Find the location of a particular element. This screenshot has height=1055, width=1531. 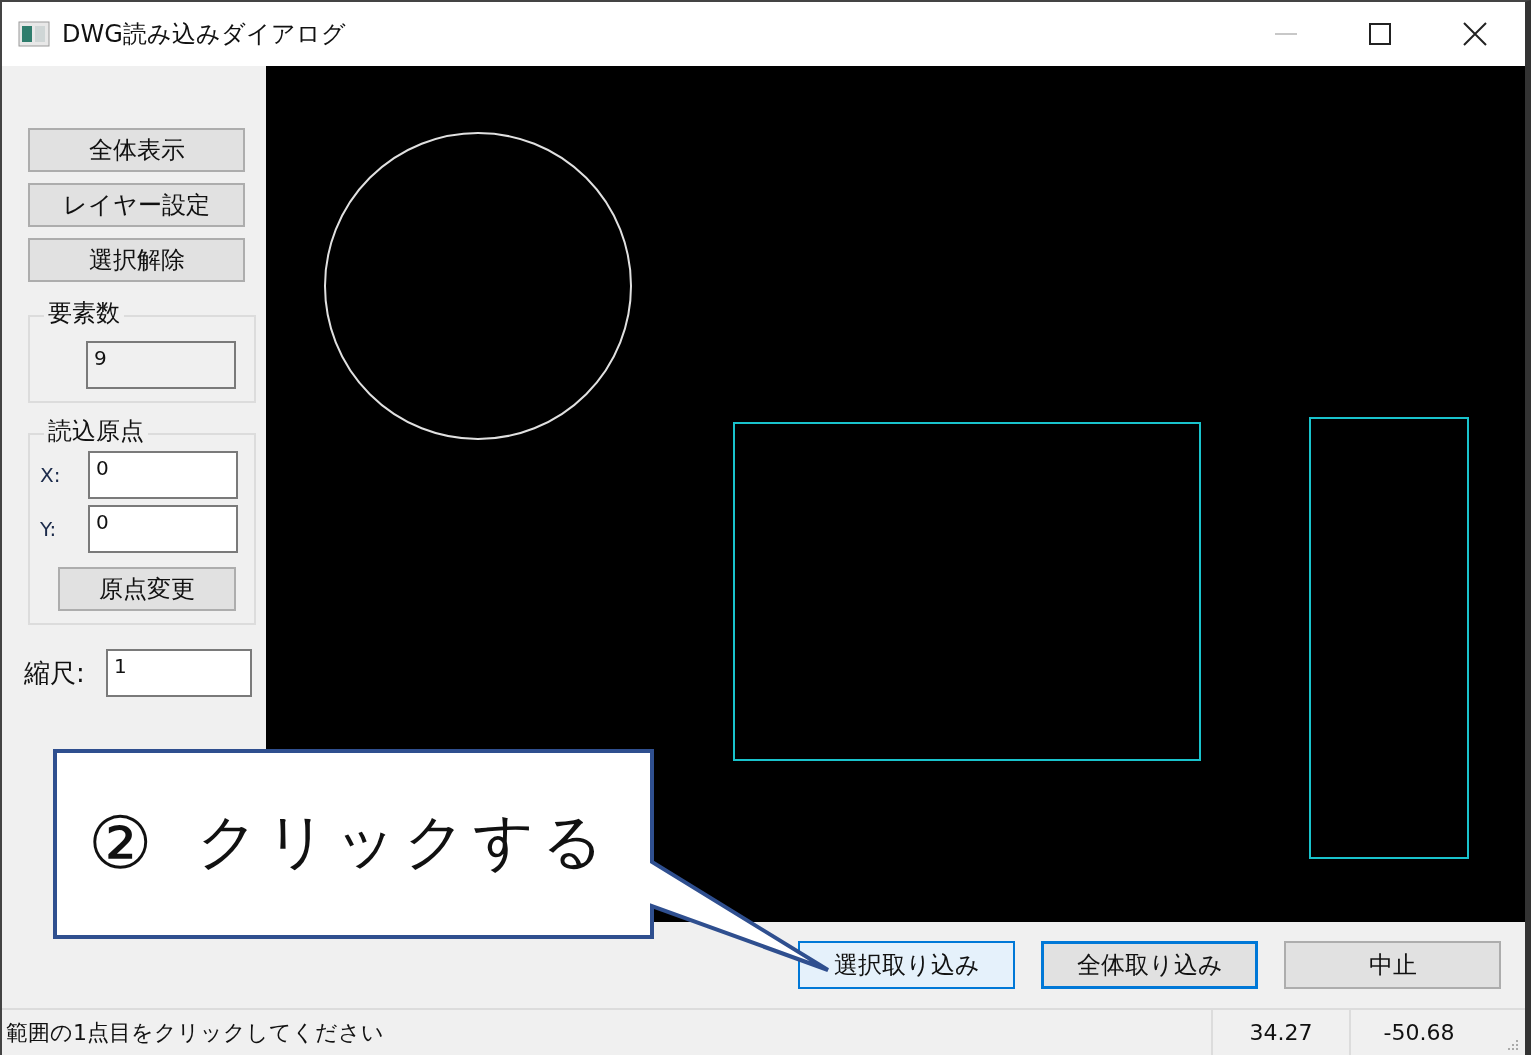

maximize-icon is located at coordinates (1380, 34).